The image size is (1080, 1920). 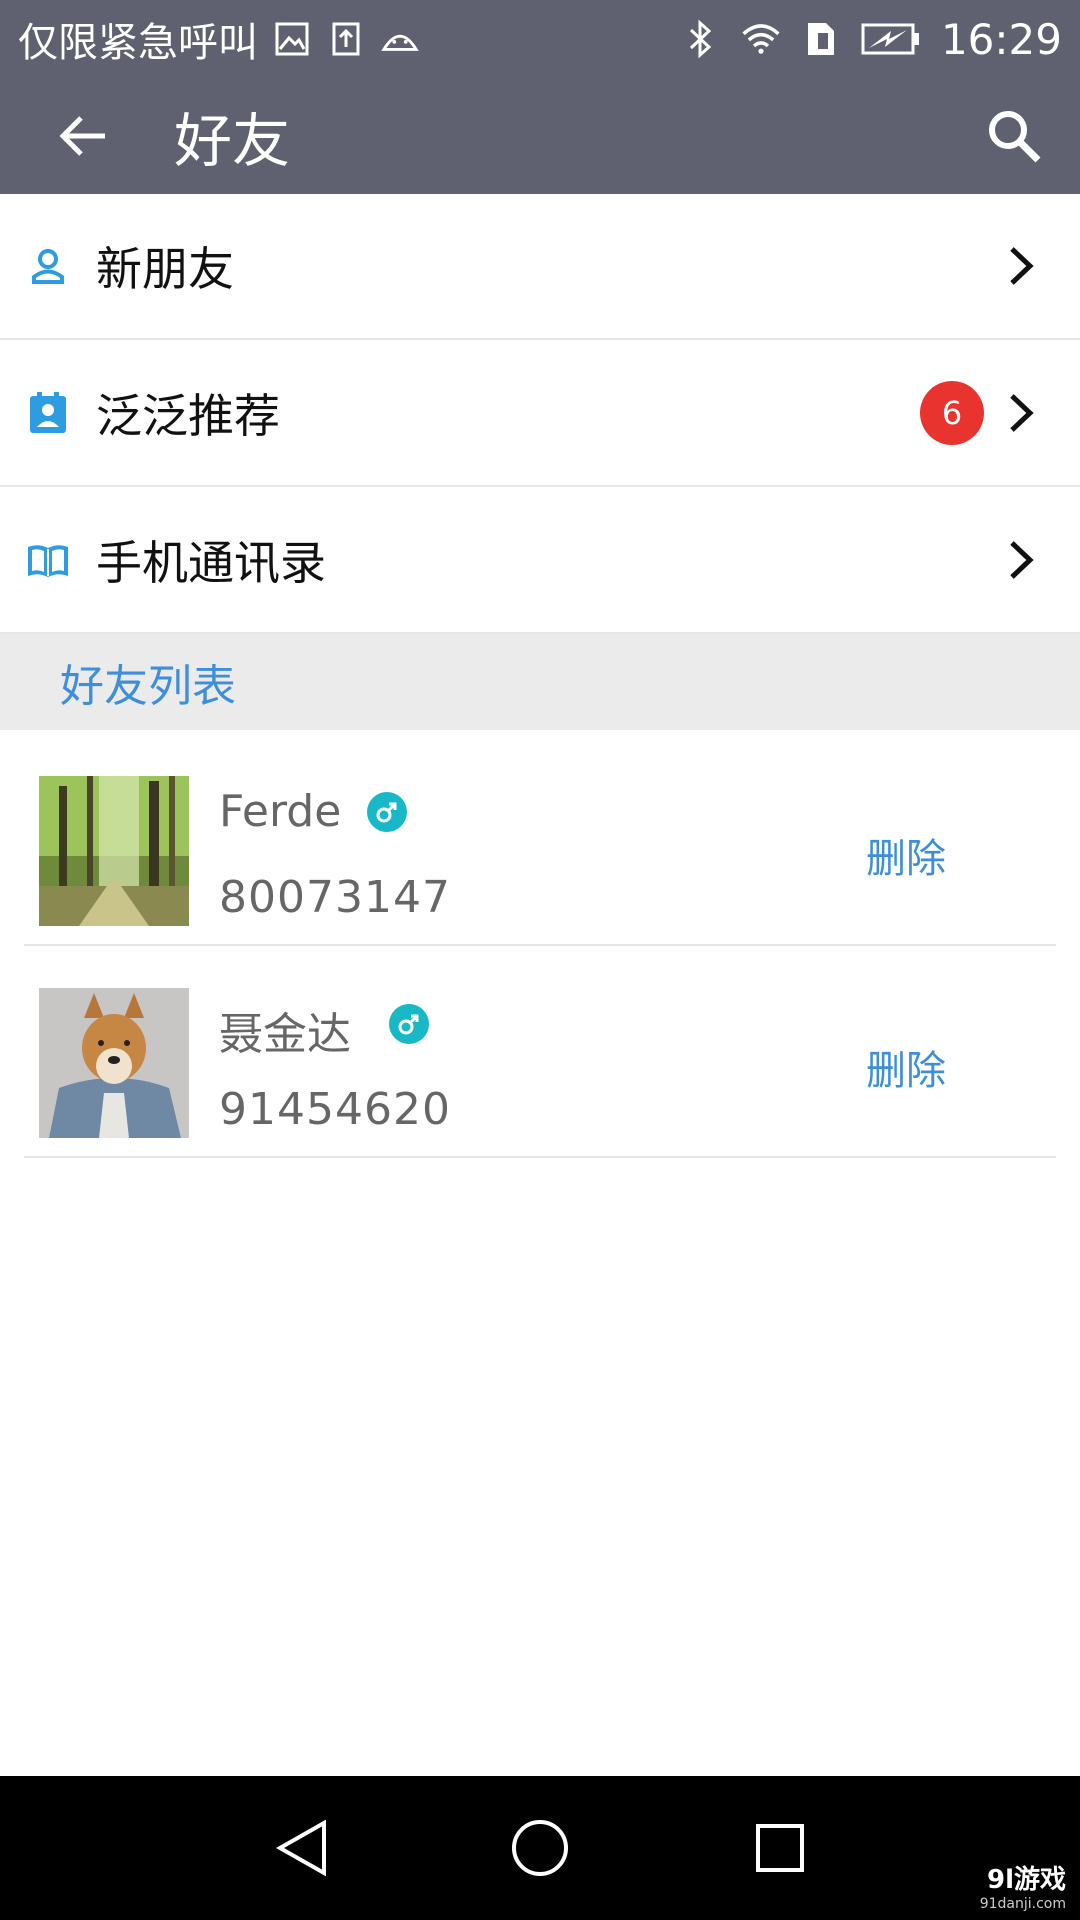 I want to click on contact-card-icon, so click(x=48, y=413).